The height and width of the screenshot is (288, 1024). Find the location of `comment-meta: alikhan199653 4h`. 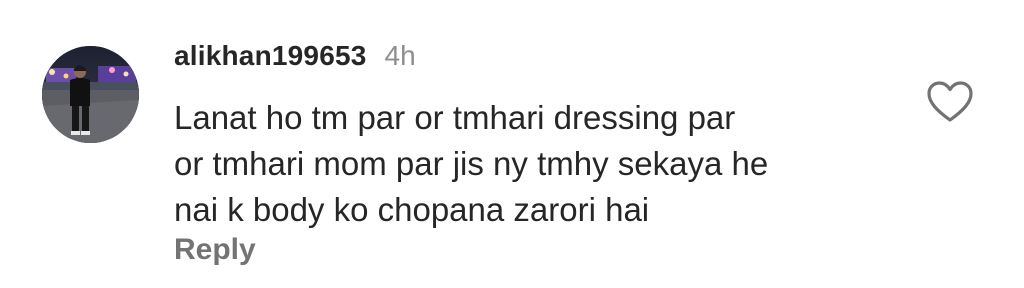

comment-meta: alikhan199653 4h is located at coordinates (295, 60).